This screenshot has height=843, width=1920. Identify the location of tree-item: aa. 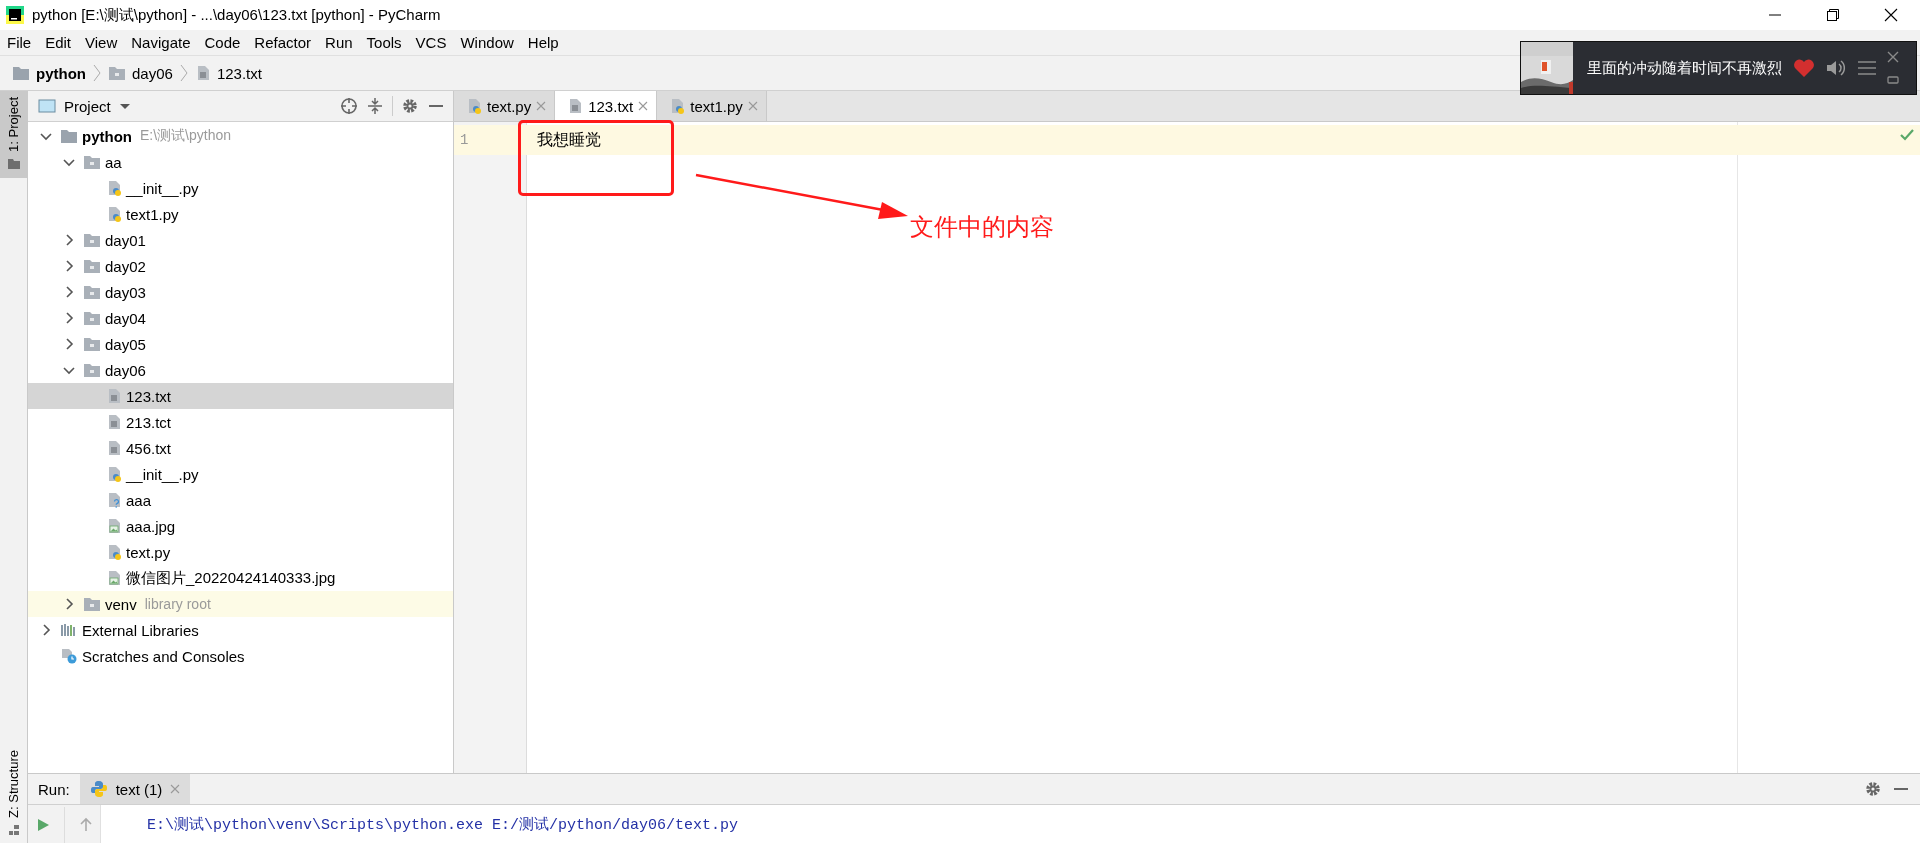
(240, 162).